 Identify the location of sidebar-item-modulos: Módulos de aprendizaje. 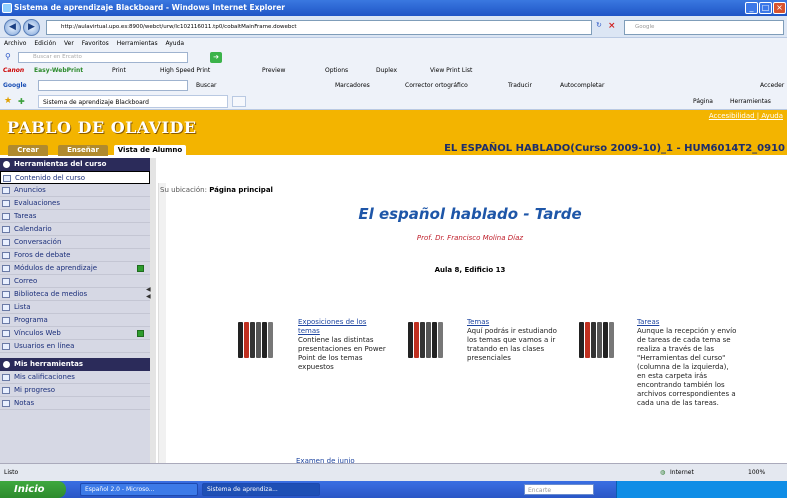
(75, 268).